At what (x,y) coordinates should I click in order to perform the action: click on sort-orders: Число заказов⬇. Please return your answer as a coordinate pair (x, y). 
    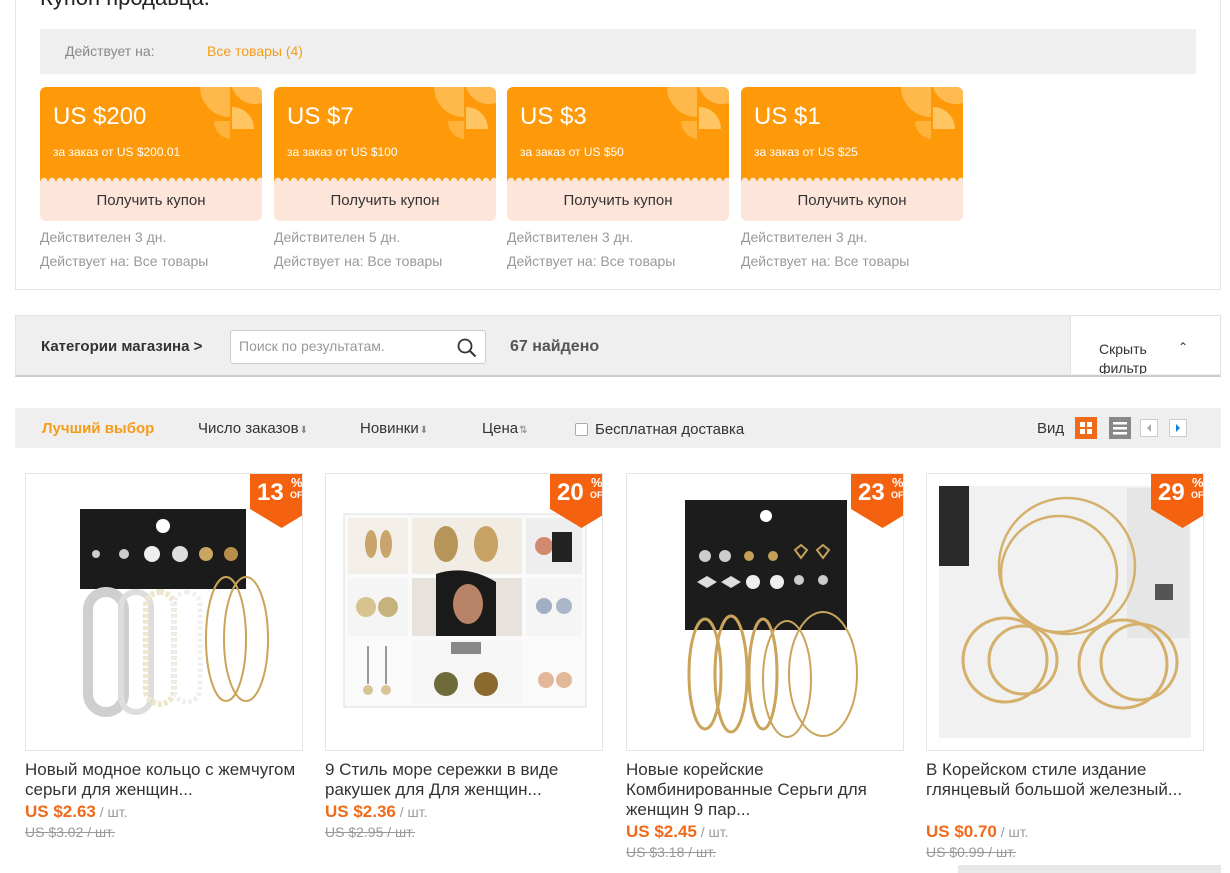
    Looking at the image, I should click on (253, 428).